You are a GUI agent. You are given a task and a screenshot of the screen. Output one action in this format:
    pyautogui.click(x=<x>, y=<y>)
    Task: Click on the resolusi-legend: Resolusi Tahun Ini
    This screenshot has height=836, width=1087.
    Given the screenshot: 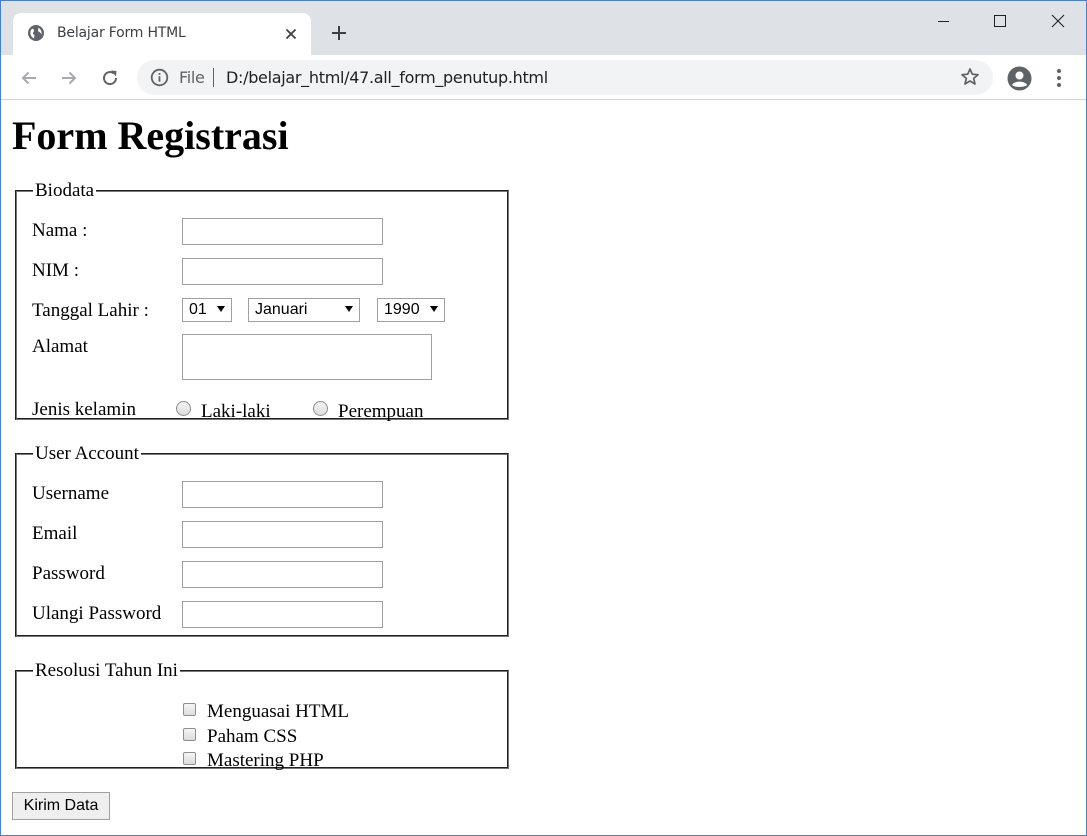 What is the action you would take?
    pyautogui.click(x=106, y=670)
    